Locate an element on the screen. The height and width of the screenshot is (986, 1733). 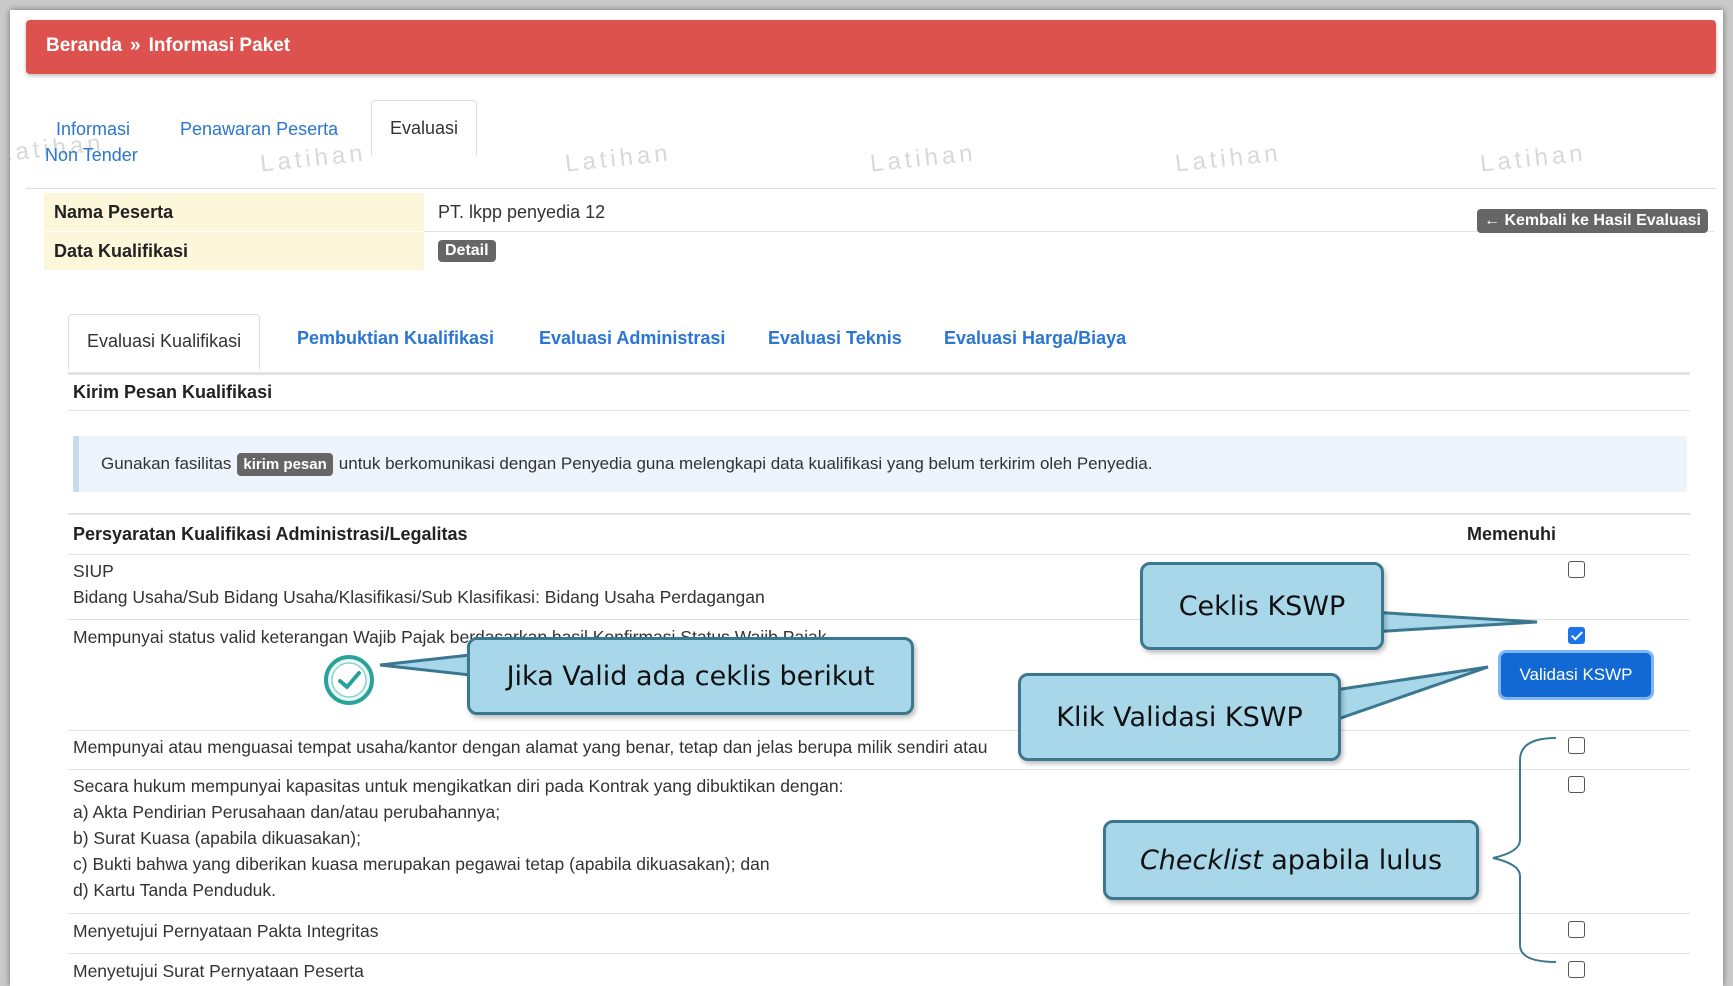
valid-check-icon is located at coordinates (349, 680).